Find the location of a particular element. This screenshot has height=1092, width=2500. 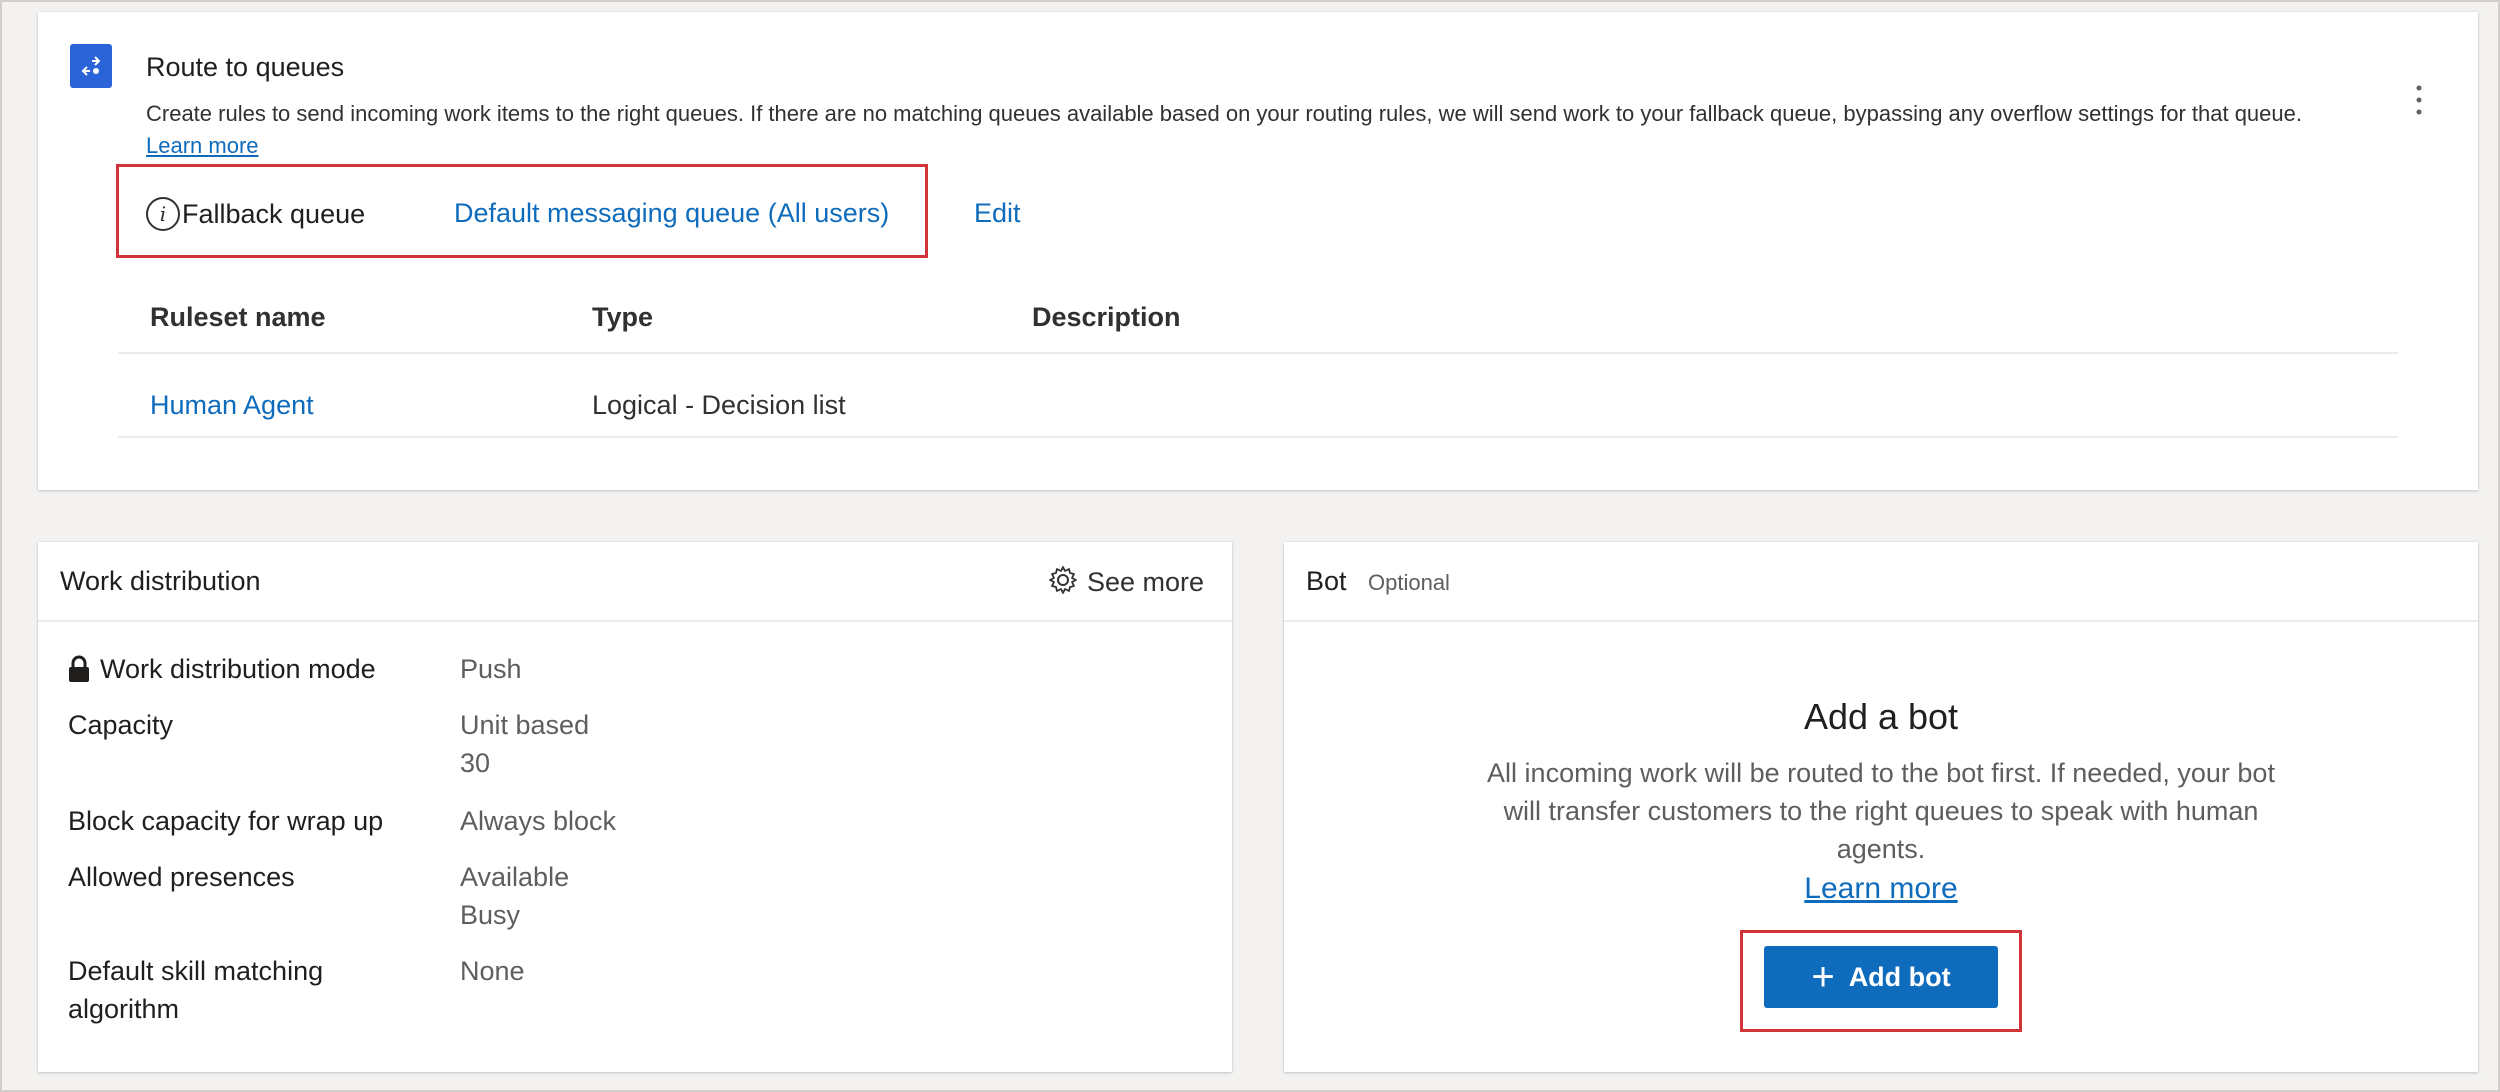

work-distribution-mode-value: Push is located at coordinates (491, 669).